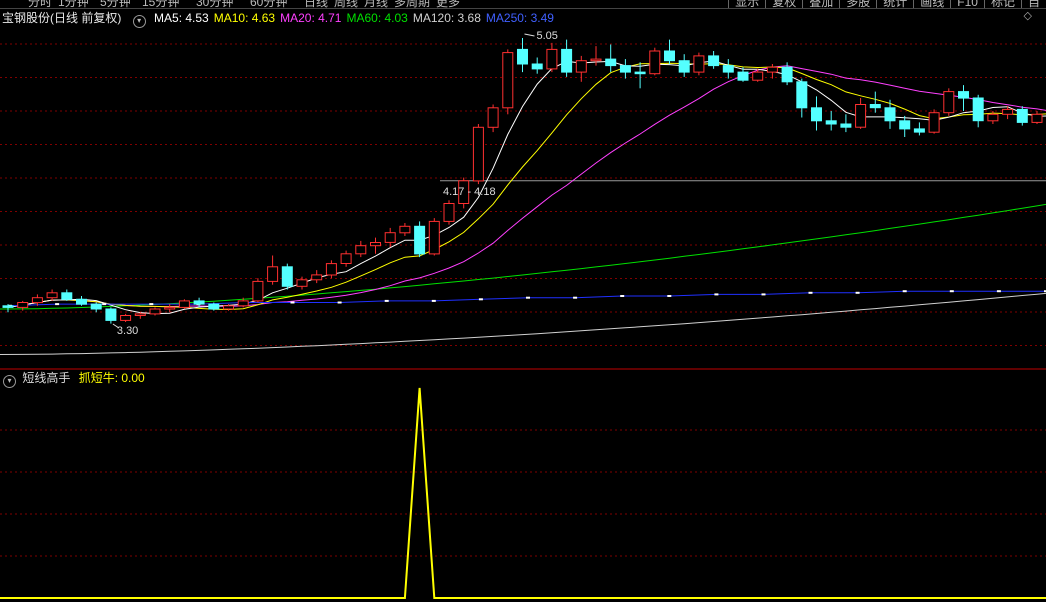 This screenshot has height=602, width=1046. I want to click on indicator-bar: ▾ 短线高手 抓短牛: 0.00, so click(72, 379).